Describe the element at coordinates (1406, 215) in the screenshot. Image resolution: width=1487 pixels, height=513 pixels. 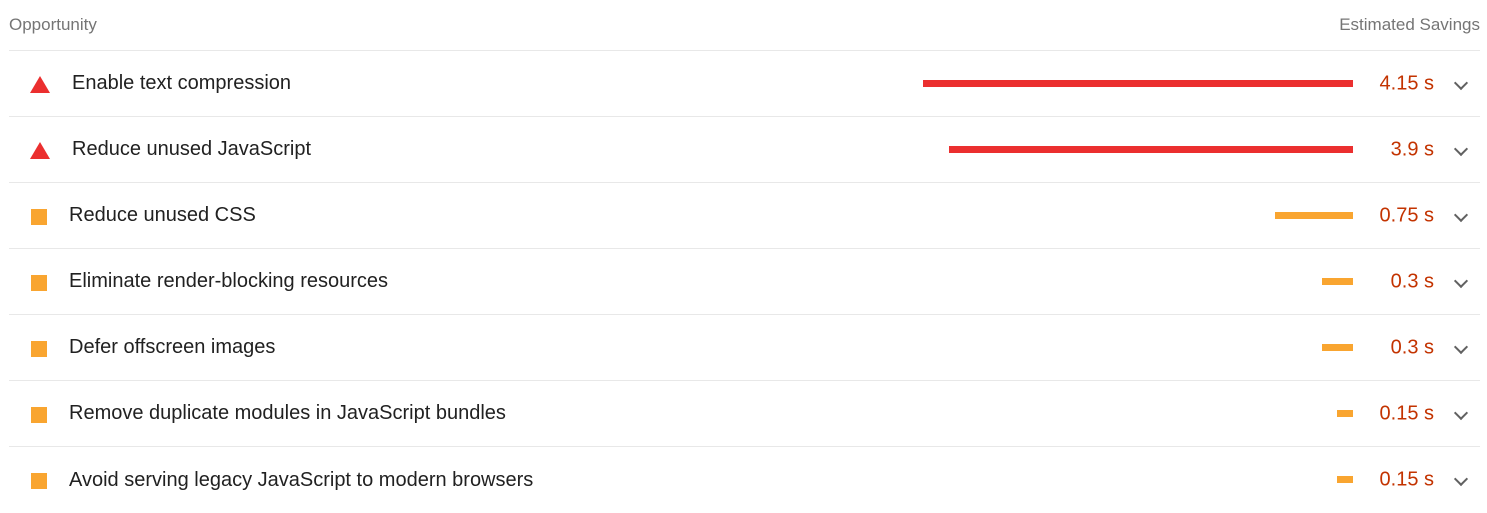
I see `savings-value: 0.75 s` at that location.